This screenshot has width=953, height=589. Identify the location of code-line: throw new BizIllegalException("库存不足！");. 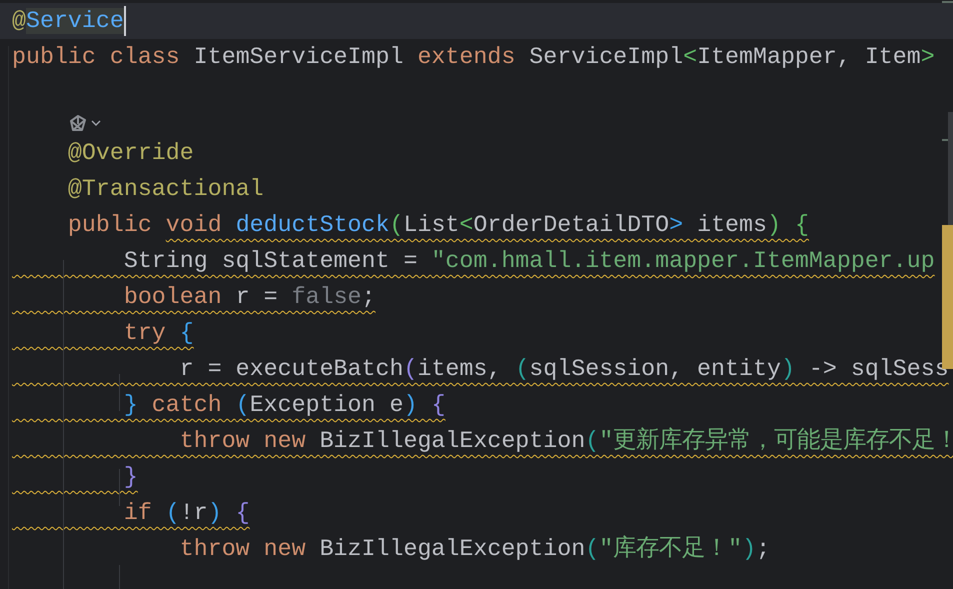
(474, 549).